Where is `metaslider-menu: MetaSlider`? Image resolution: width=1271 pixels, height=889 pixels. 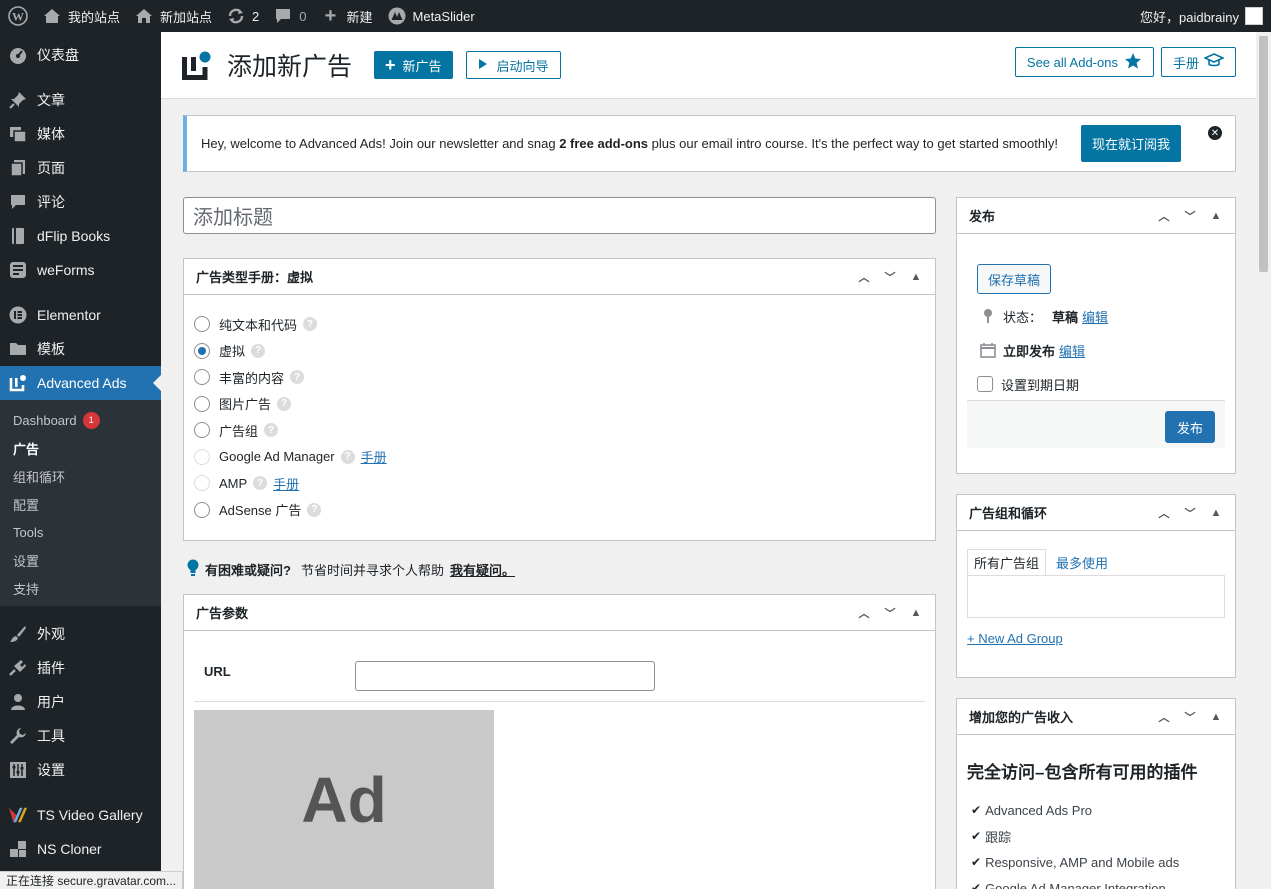 metaslider-menu: MetaSlider is located at coordinates (431, 16).